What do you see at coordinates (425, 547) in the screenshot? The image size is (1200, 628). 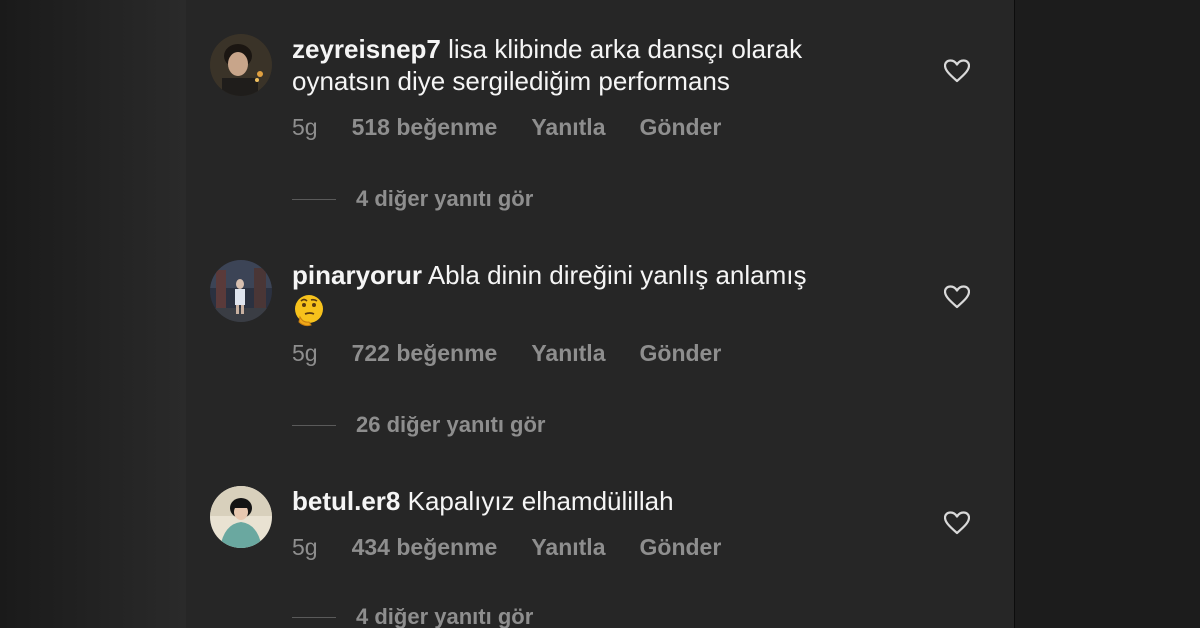 I see `like-count: 434 beğenme` at bounding box center [425, 547].